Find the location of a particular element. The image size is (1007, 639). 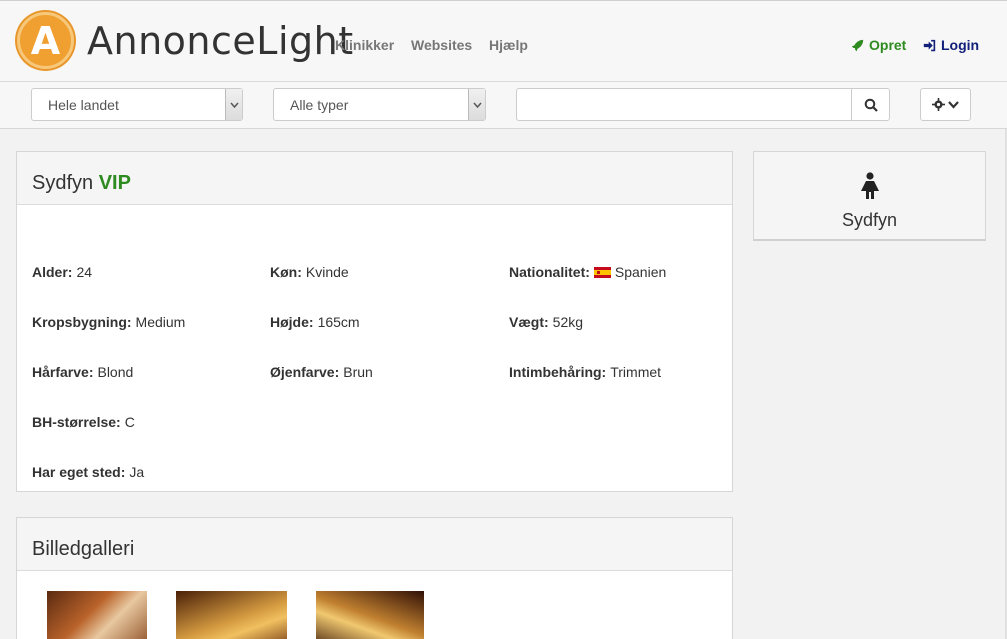

logo-icon: A is located at coordinates (45, 40).